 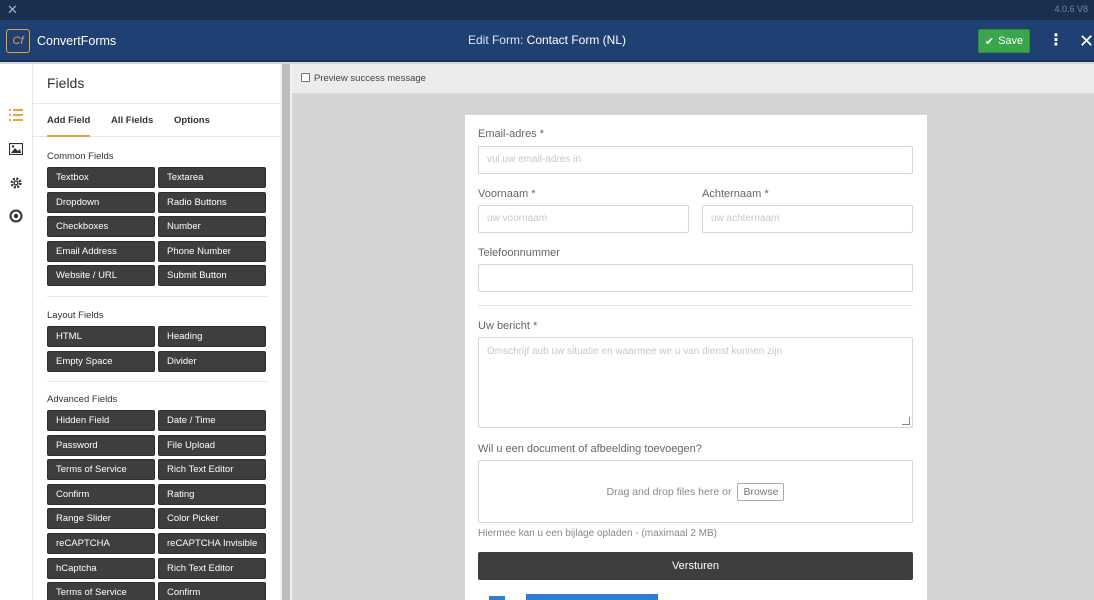 I want to click on save-button: ✔ Save, so click(x=1004, y=41).